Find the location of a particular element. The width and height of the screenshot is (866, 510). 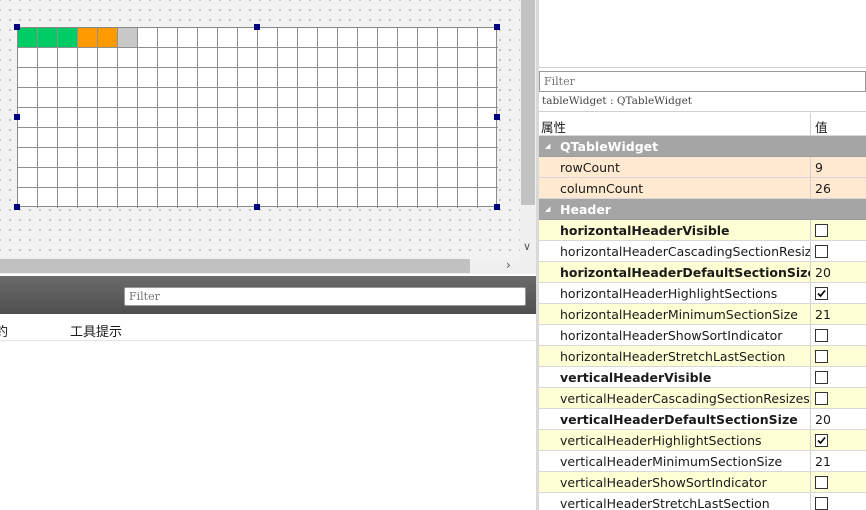

property-row: rowCount 9 is located at coordinates (702, 167).